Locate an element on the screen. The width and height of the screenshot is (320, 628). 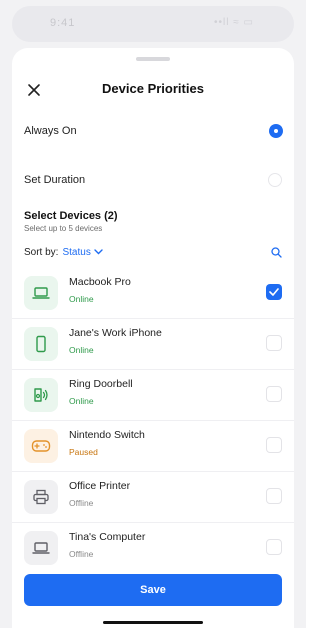
device-row: Jane's Work iPhone Online is located at coordinates (153, 344).